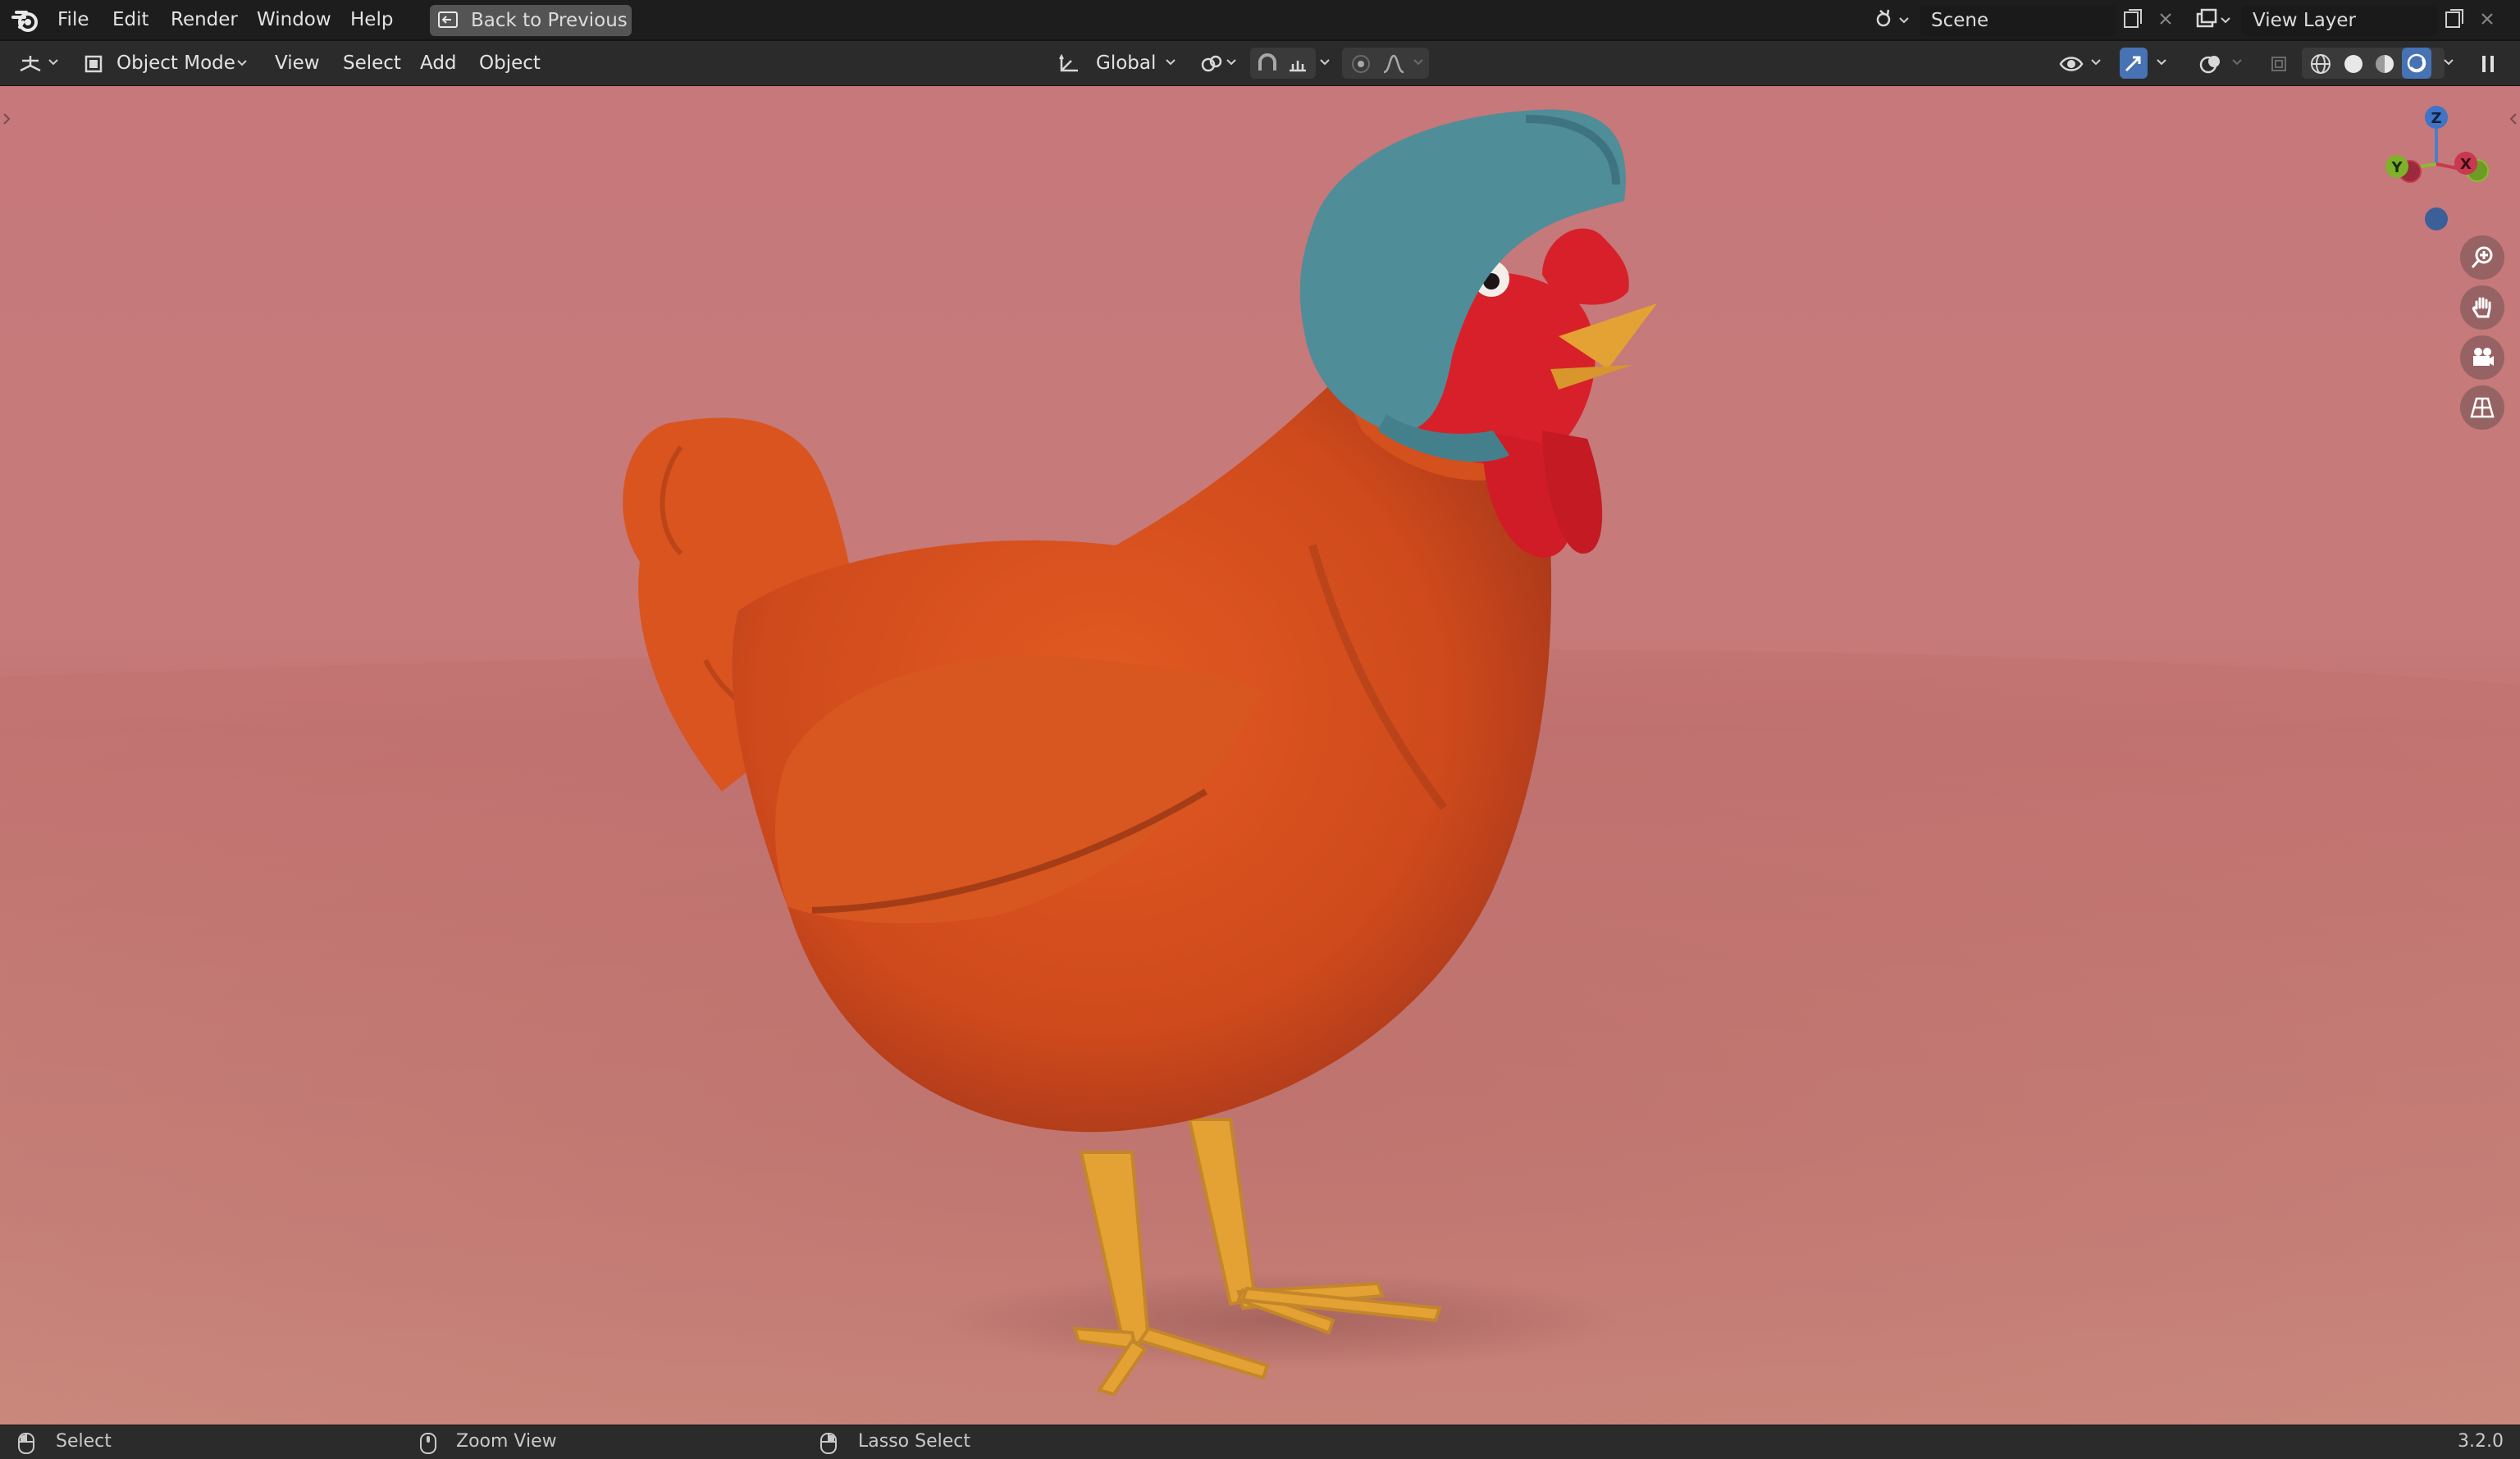 The width and height of the screenshot is (2520, 1459). I want to click on hand-icon, so click(2482, 307).